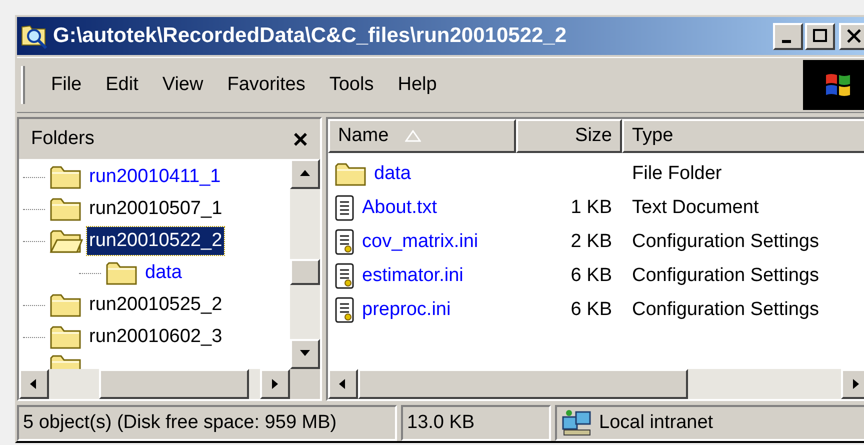 The height and width of the screenshot is (445, 864). What do you see at coordinates (310, 36) in the screenshot?
I see `window-title: G:\autotek\RecordedData\C&C_files\run20010522_2` at bounding box center [310, 36].